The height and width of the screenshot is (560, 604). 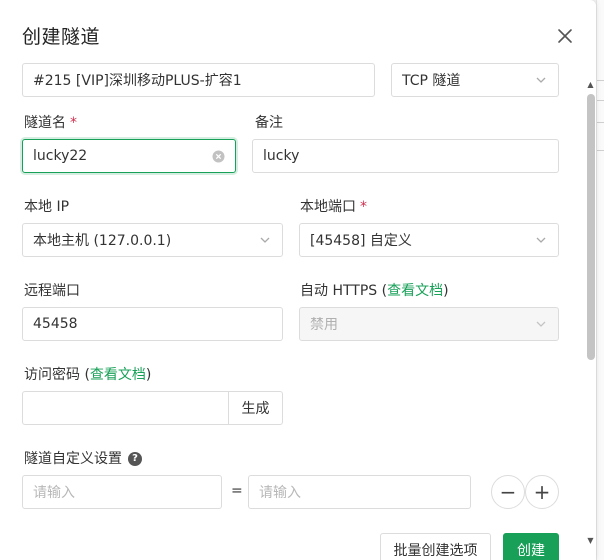 I want to click on custom-value-placeholder: 请输入, so click(x=280, y=493).